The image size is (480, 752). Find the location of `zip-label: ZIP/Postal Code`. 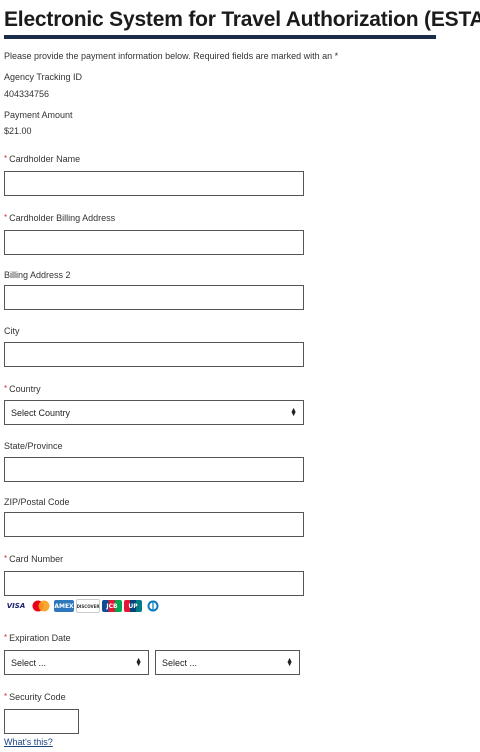

zip-label: ZIP/Postal Code is located at coordinates (37, 502).